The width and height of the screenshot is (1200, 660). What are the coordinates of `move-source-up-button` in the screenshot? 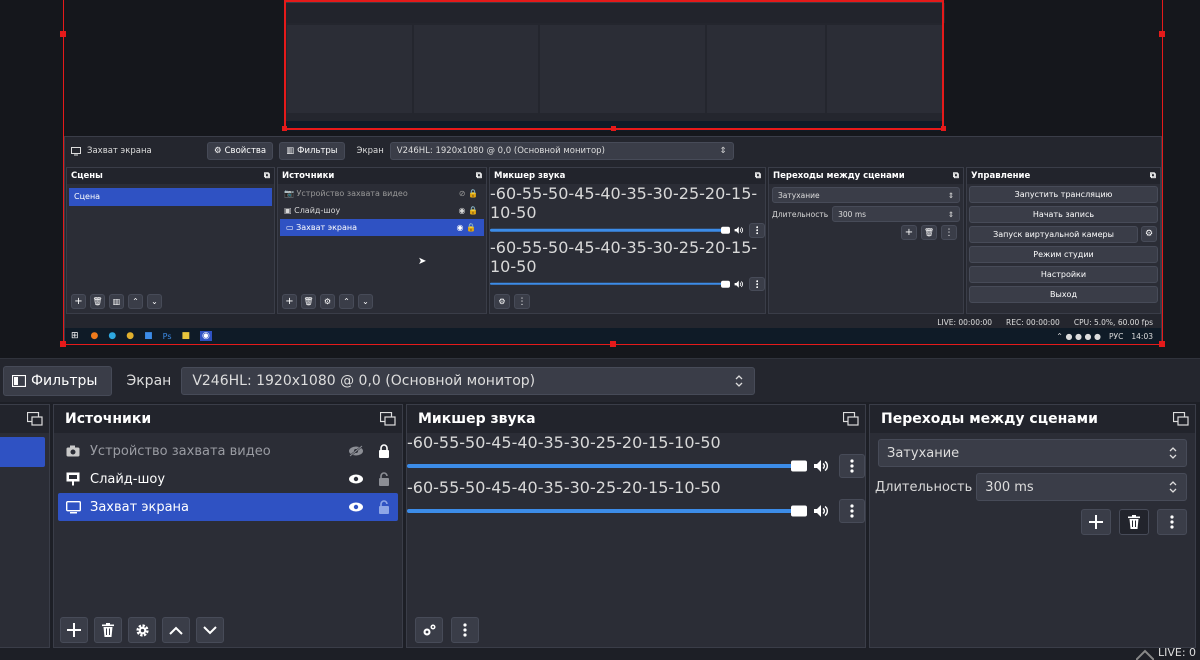 It's located at (176, 630).